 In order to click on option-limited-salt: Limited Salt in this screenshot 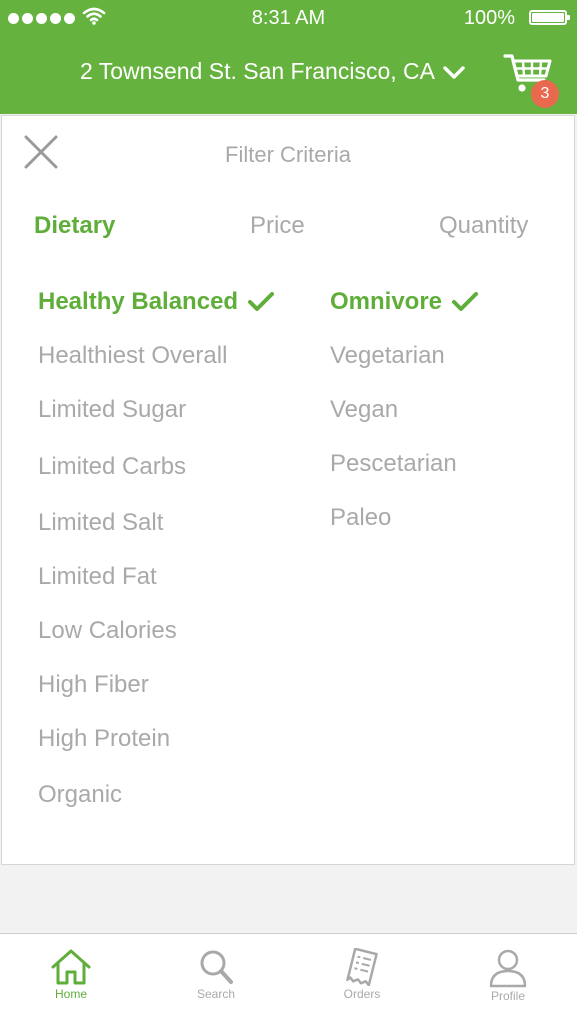, I will do `click(100, 523)`.